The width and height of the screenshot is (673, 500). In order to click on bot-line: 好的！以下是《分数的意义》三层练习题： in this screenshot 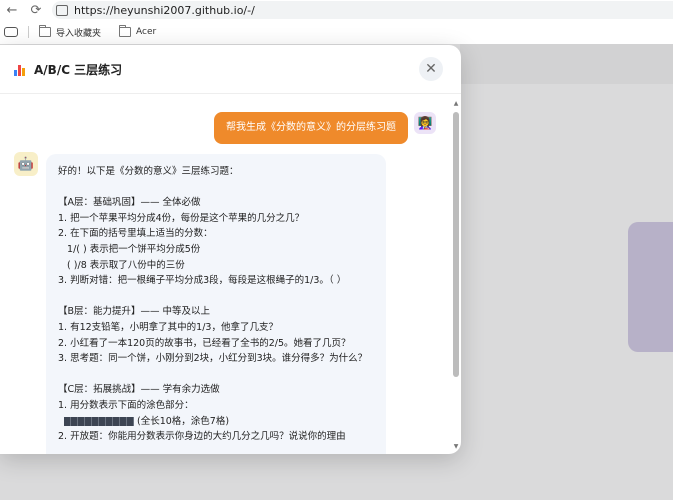, I will do `click(148, 171)`.